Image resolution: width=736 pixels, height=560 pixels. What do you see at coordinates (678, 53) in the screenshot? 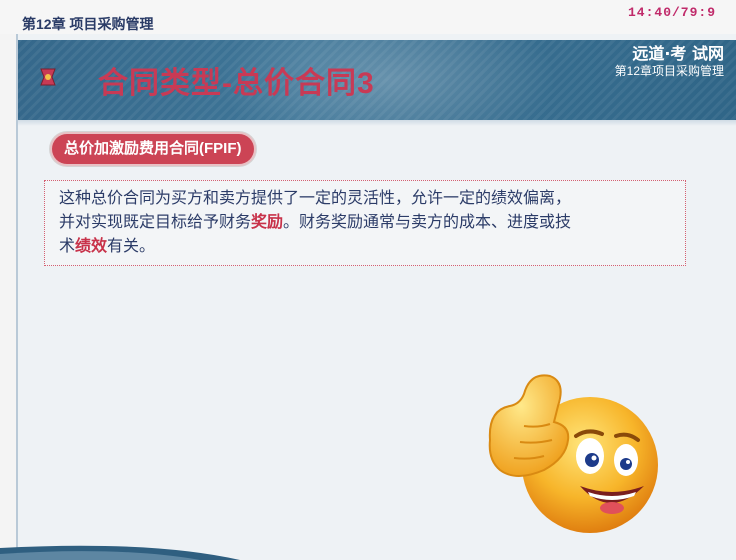
I see `banner-logo: 远道·考 试网` at bounding box center [678, 53].